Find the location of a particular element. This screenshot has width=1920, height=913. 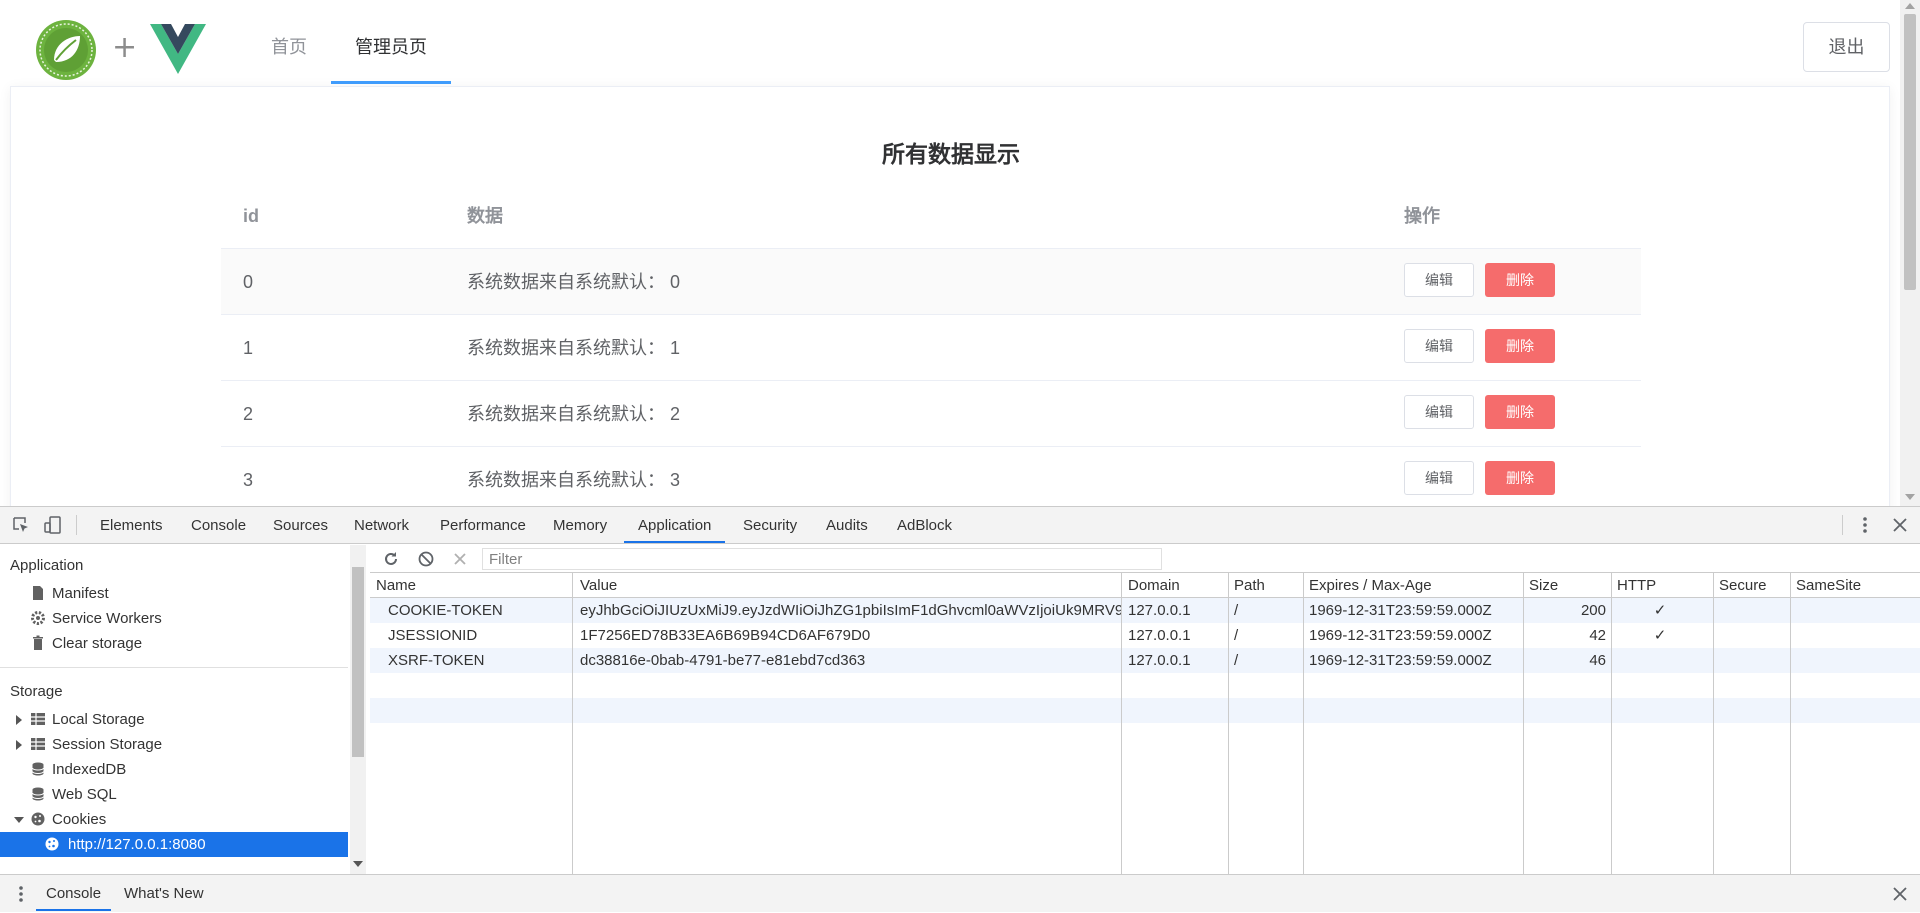

column-header-name: Name is located at coordinates (396, 585).